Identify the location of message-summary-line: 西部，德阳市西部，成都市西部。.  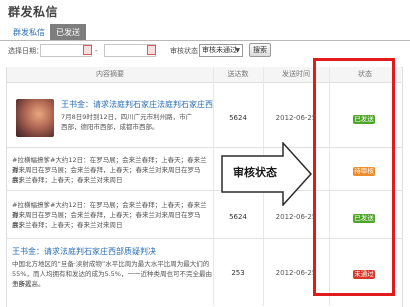
(110, 127).